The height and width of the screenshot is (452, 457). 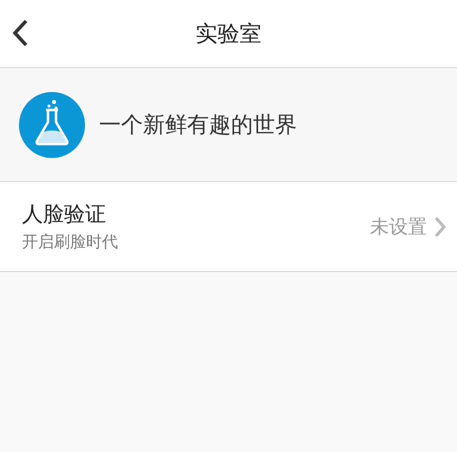 What do you see at coordinates (198, 126) in the screenshot?
I see `banner-text: 一个新鲜有趣的世界` at bounding box center [198, 126].